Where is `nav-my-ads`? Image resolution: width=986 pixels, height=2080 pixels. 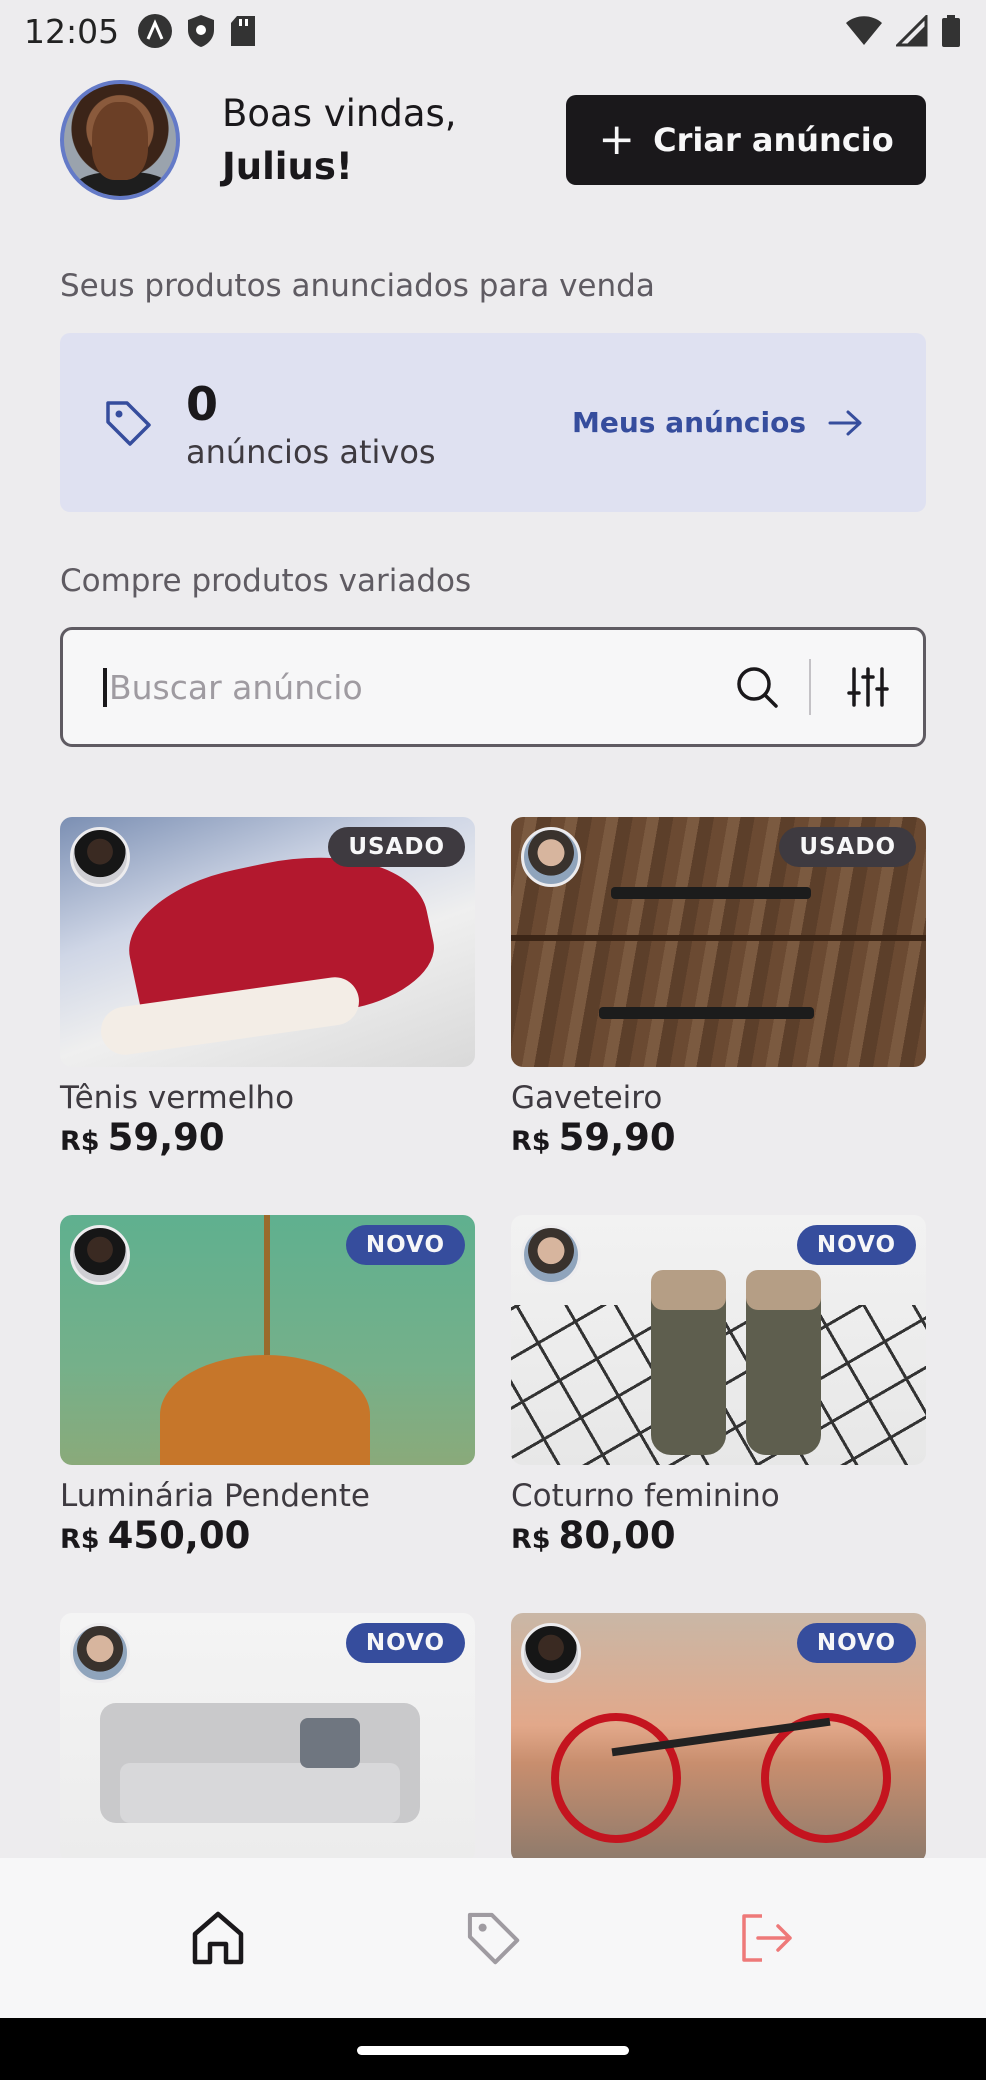
nav-my-ads is located at coordinates (493, 1938).